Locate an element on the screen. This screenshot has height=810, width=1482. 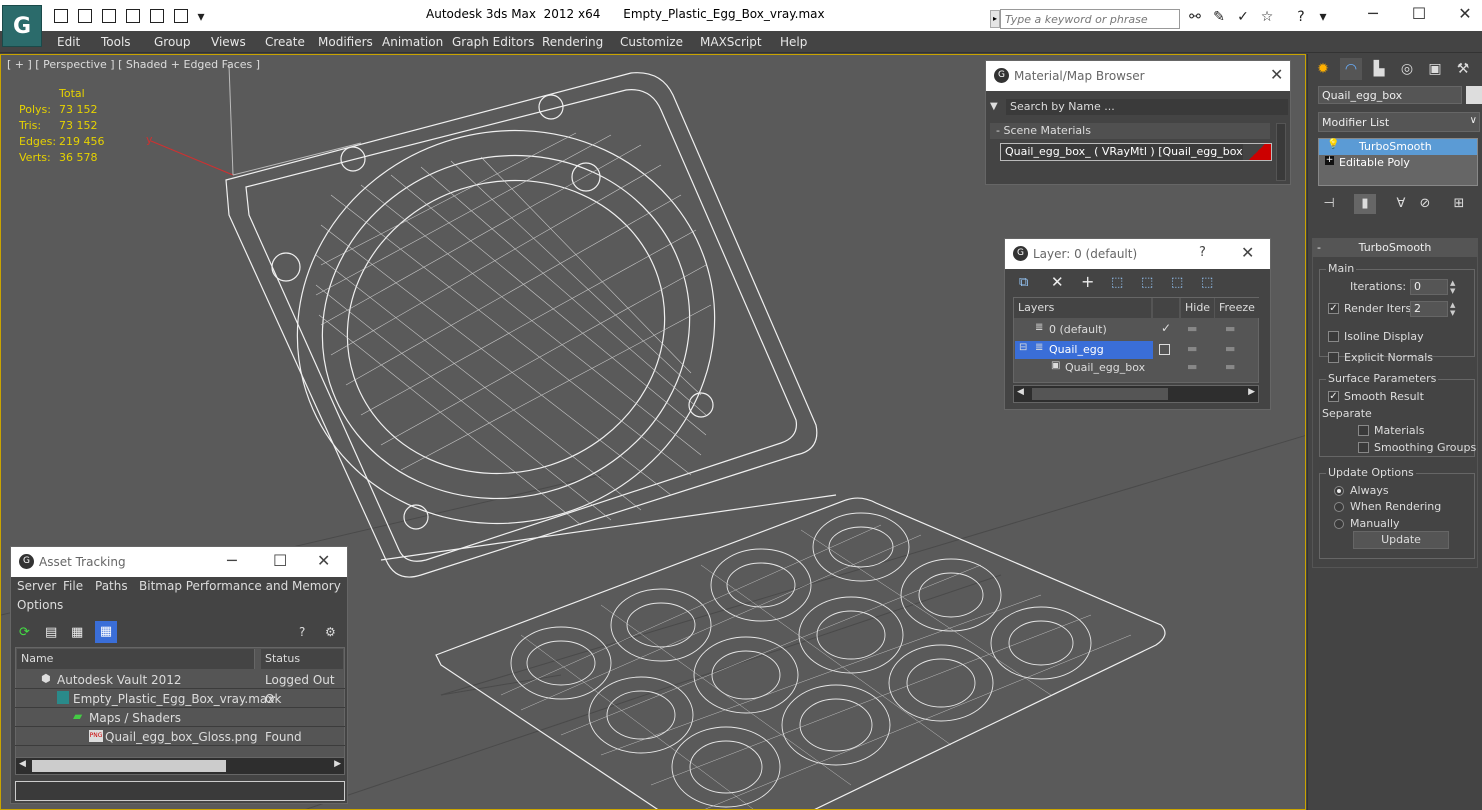
search-options-icon: ▼ is located at coordinates (994, 106).